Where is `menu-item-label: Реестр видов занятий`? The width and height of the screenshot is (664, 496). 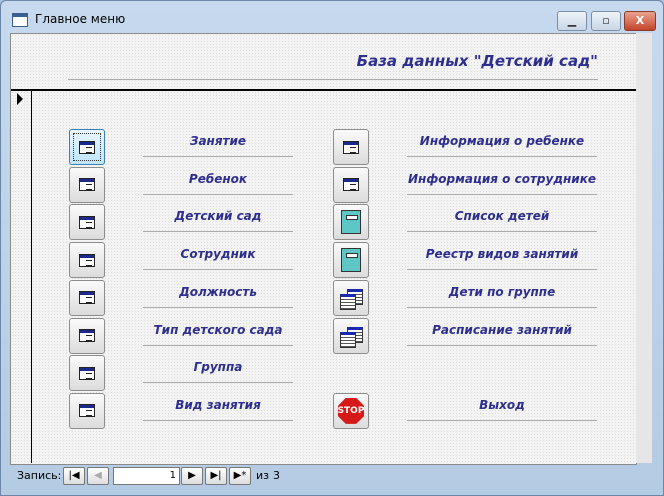 menu-item-label: Реестр видов занятий is located at coordinates (502, 256).